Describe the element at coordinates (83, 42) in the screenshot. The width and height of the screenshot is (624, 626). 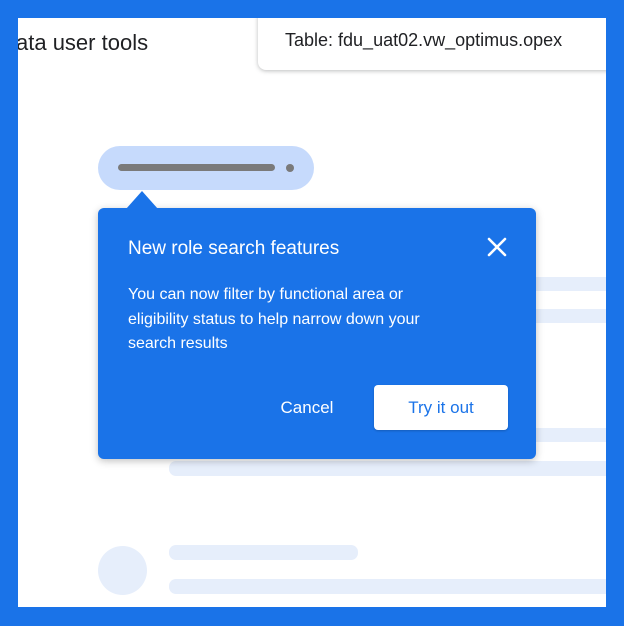
I see `app-title: ata user tools` at that location.